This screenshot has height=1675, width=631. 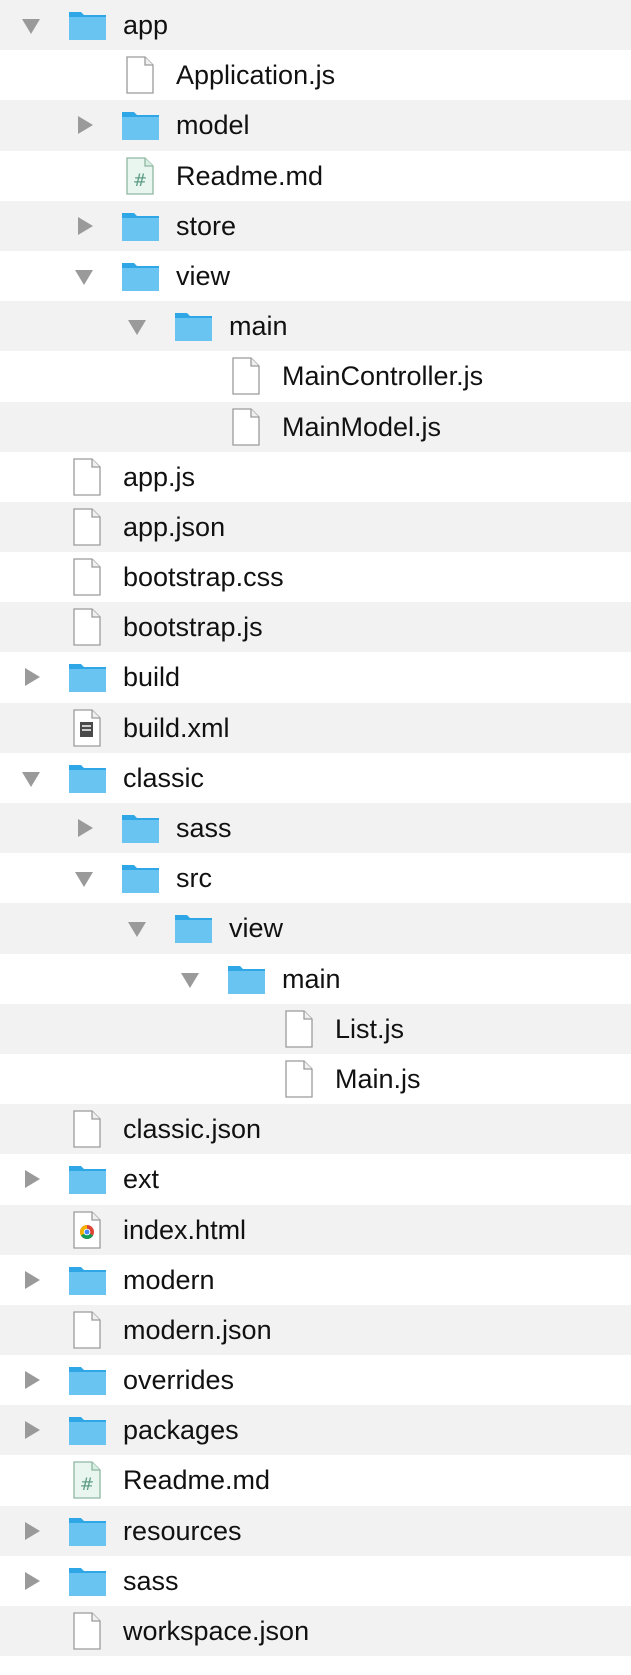 I want to click on tree-item-label: packages, so click(x=181, y=1430).